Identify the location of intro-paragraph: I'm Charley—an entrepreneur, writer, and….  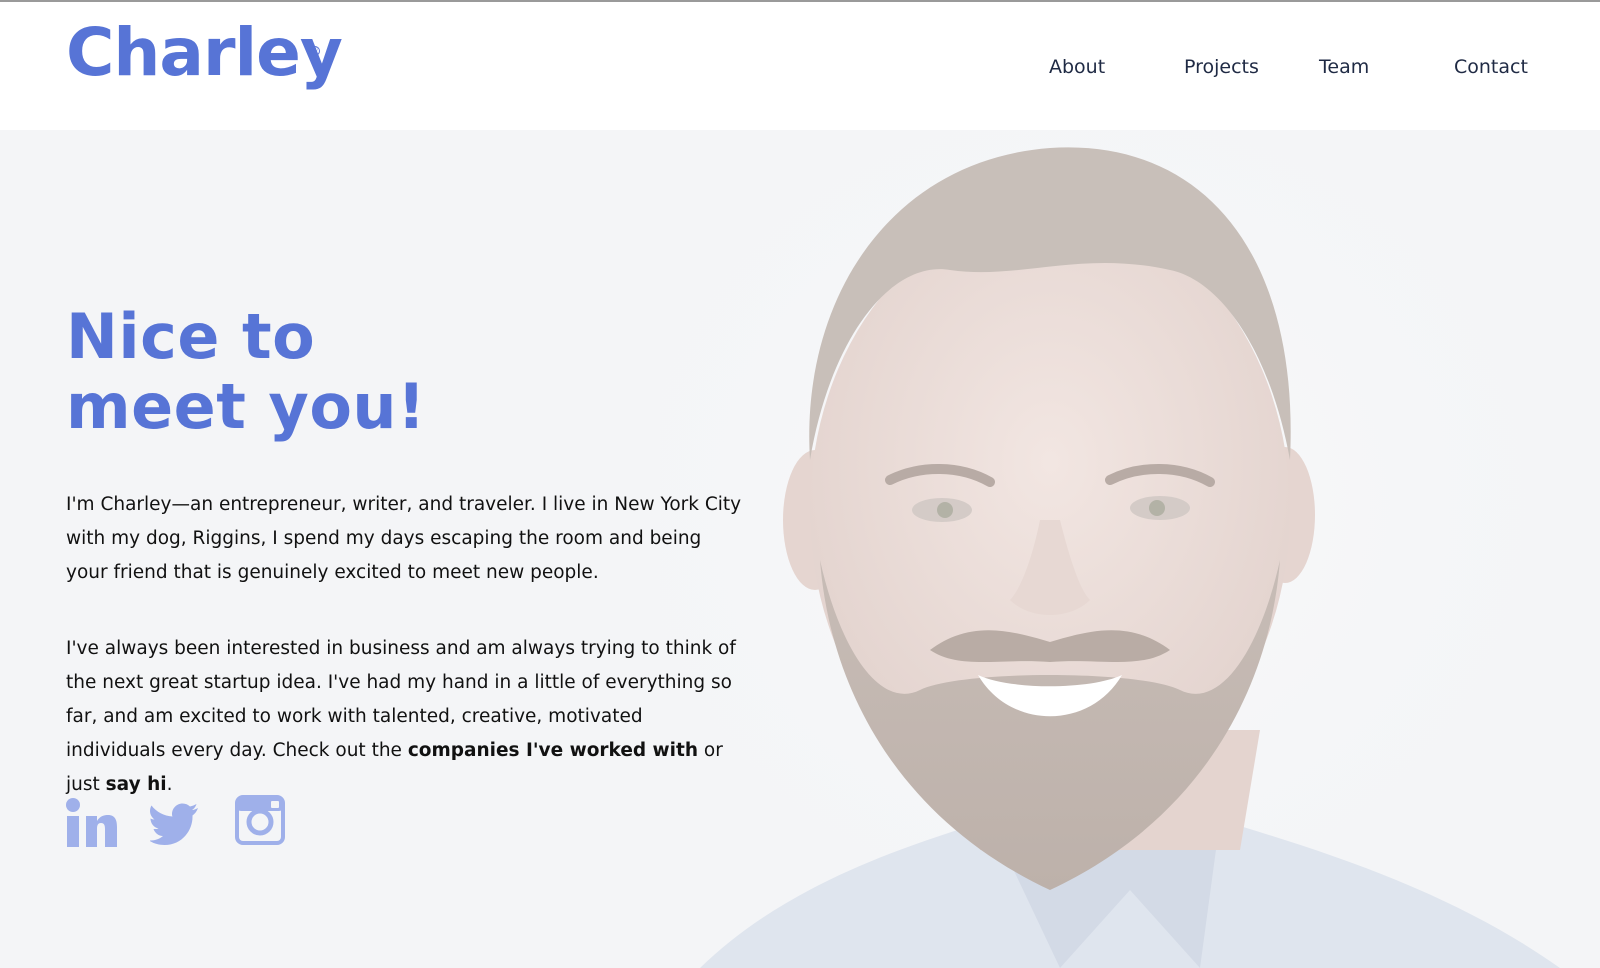
(404, 538).